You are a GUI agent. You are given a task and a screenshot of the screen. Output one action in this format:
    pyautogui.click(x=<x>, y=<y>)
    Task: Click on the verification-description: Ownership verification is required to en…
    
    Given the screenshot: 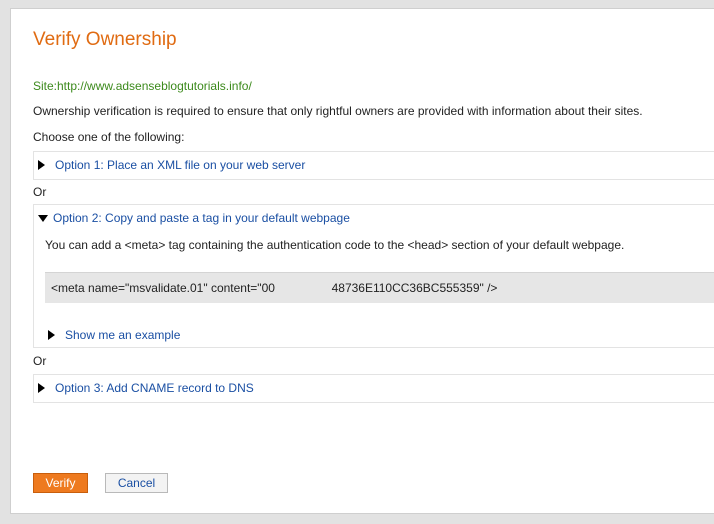 What is the action you would take?
    pyautogui.click(x=338, y=111)
    